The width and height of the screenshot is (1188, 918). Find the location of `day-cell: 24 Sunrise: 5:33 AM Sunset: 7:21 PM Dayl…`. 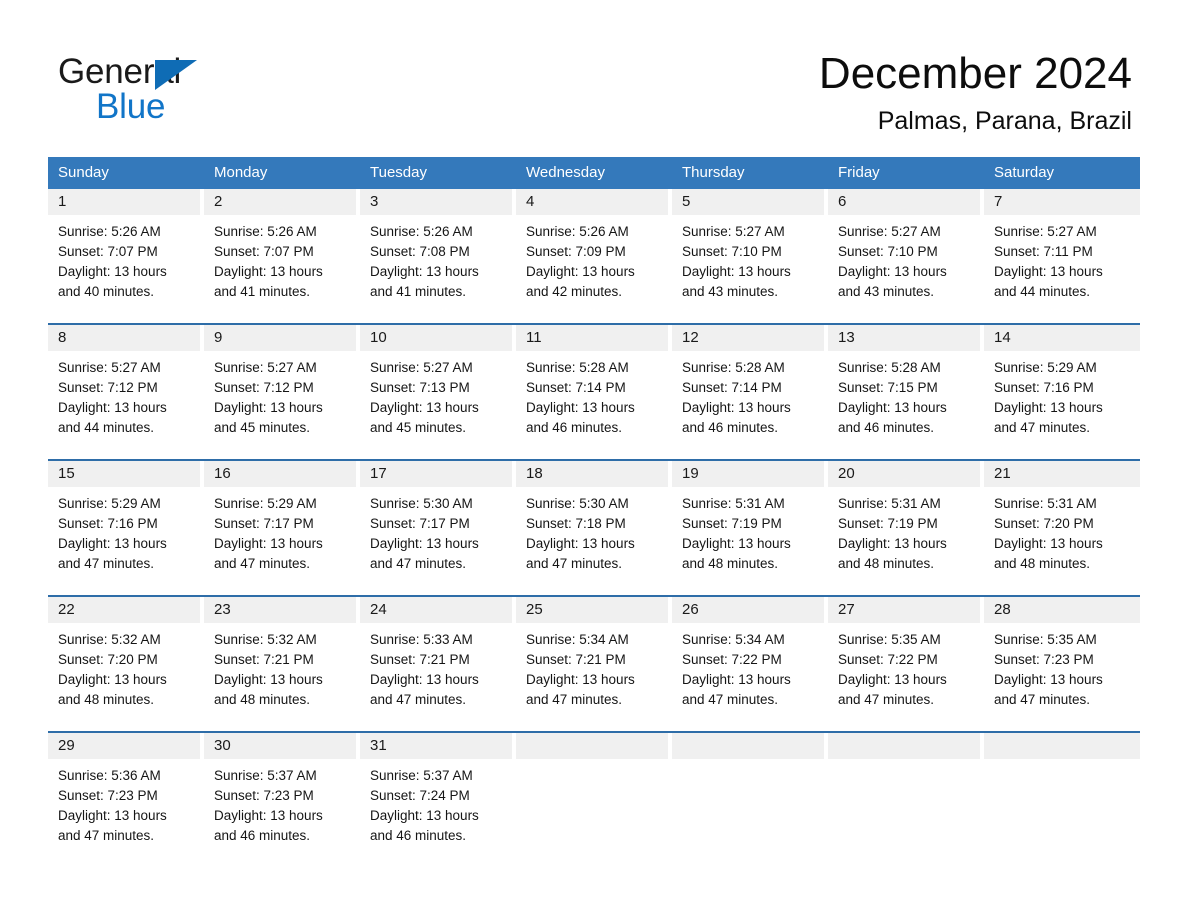

day-cell: 24 Sunrise: 5:33 AM Sunset: 7:21 PM Dayl… is located at coordinates (438, 664).